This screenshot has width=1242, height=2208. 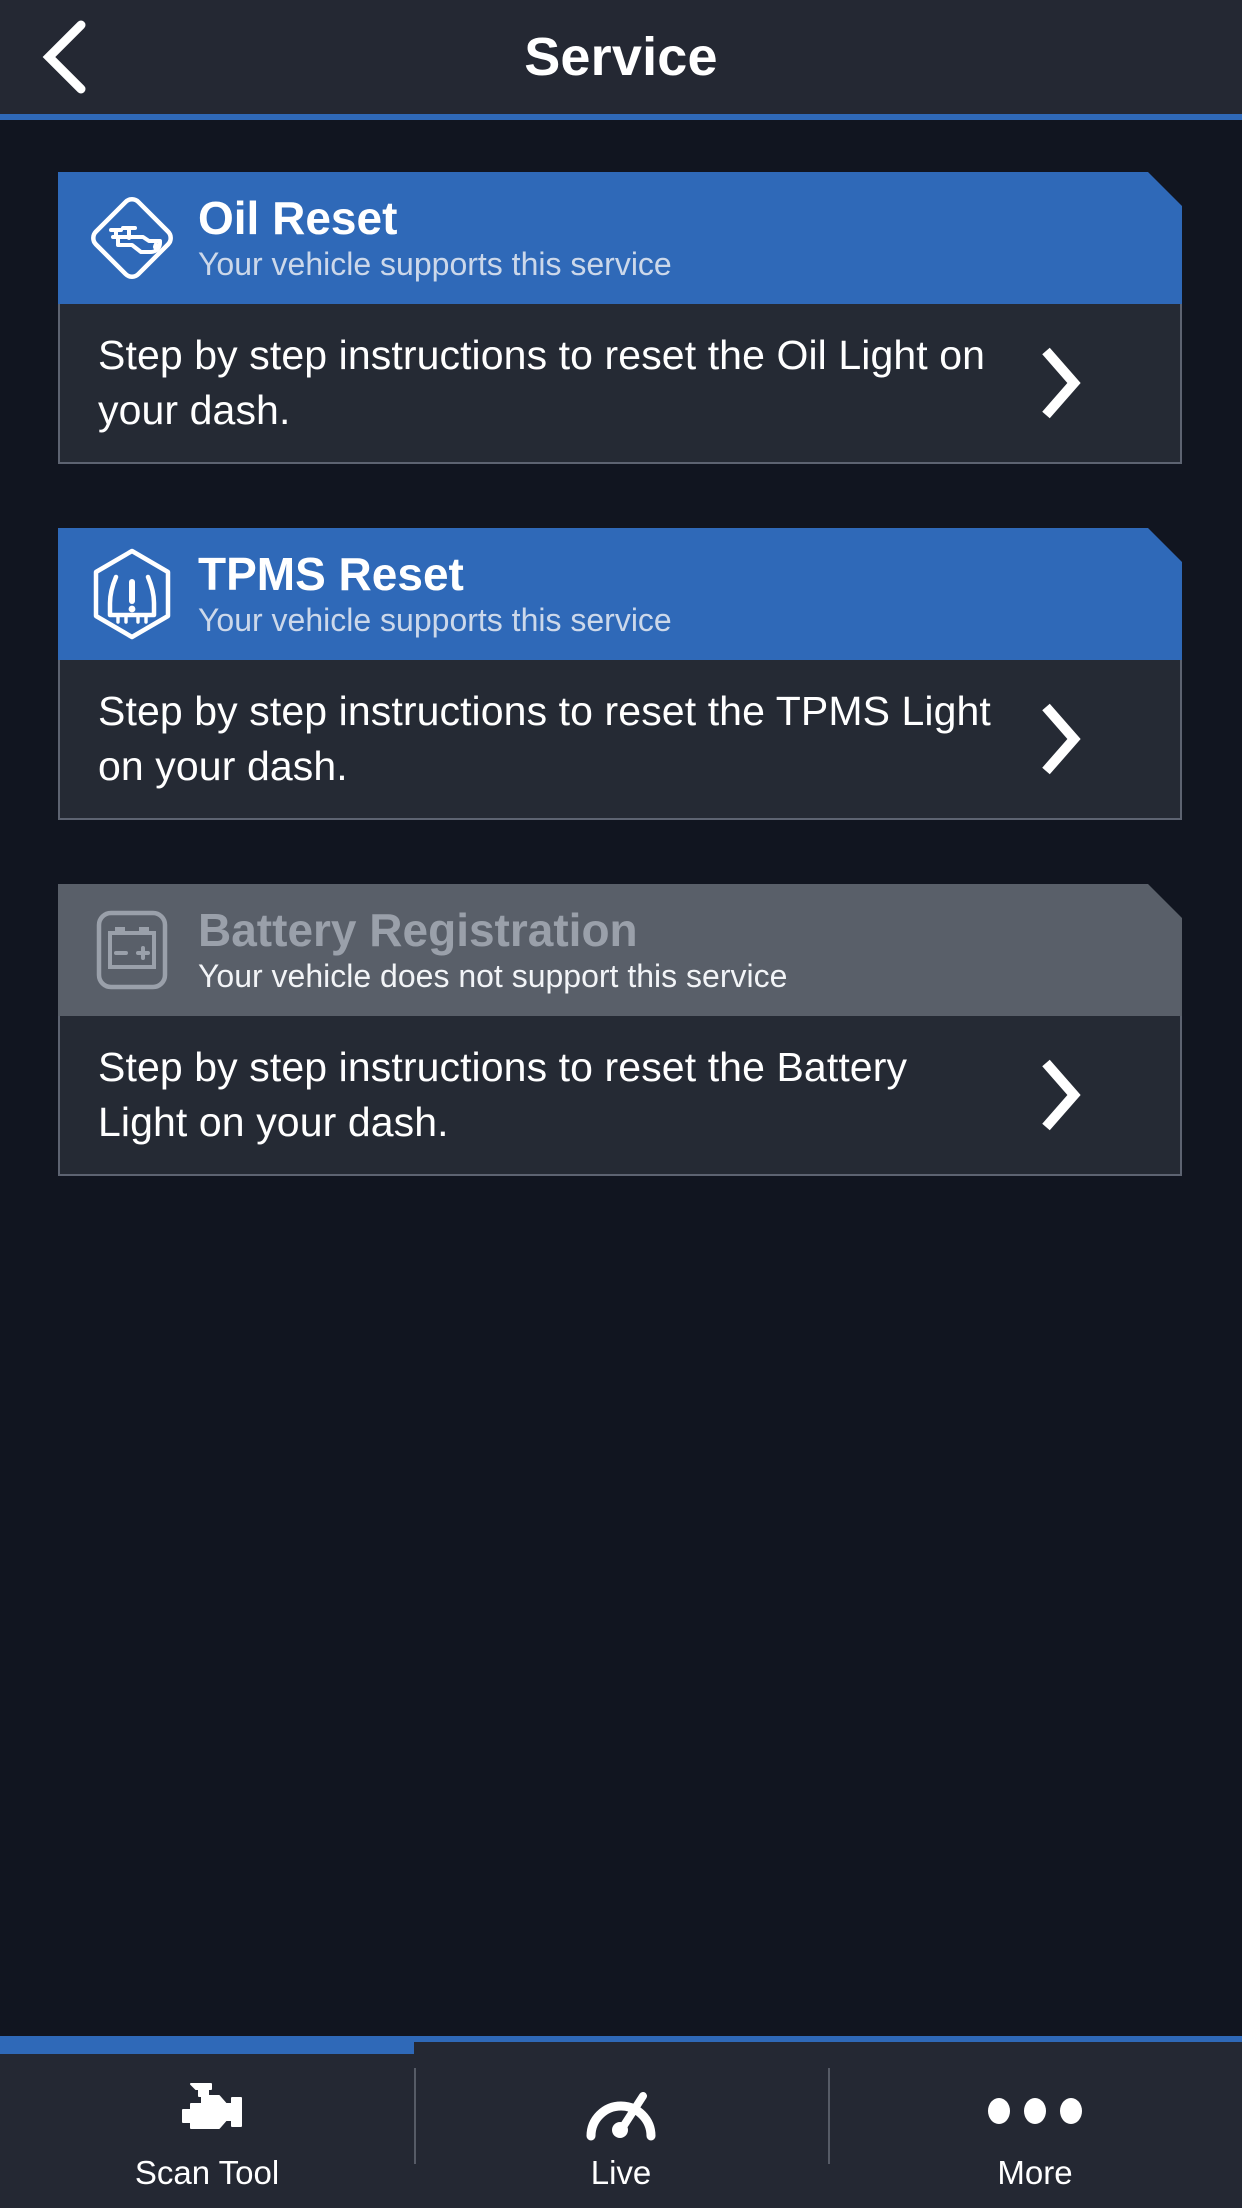 What do you see at coordinates (621, 2111) in the screenshot?
I see `gauge-icon` at bounding box center [621, 2111].